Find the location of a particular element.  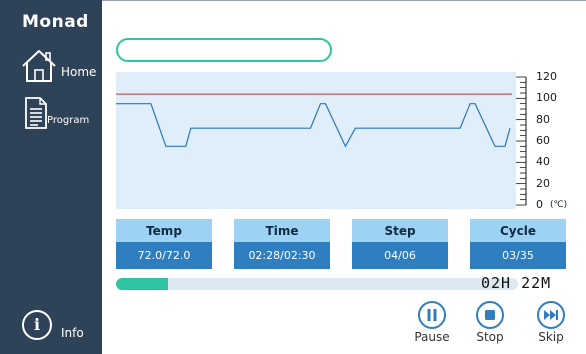

temp-card-header: Temp is located at coordinates (164, 230).